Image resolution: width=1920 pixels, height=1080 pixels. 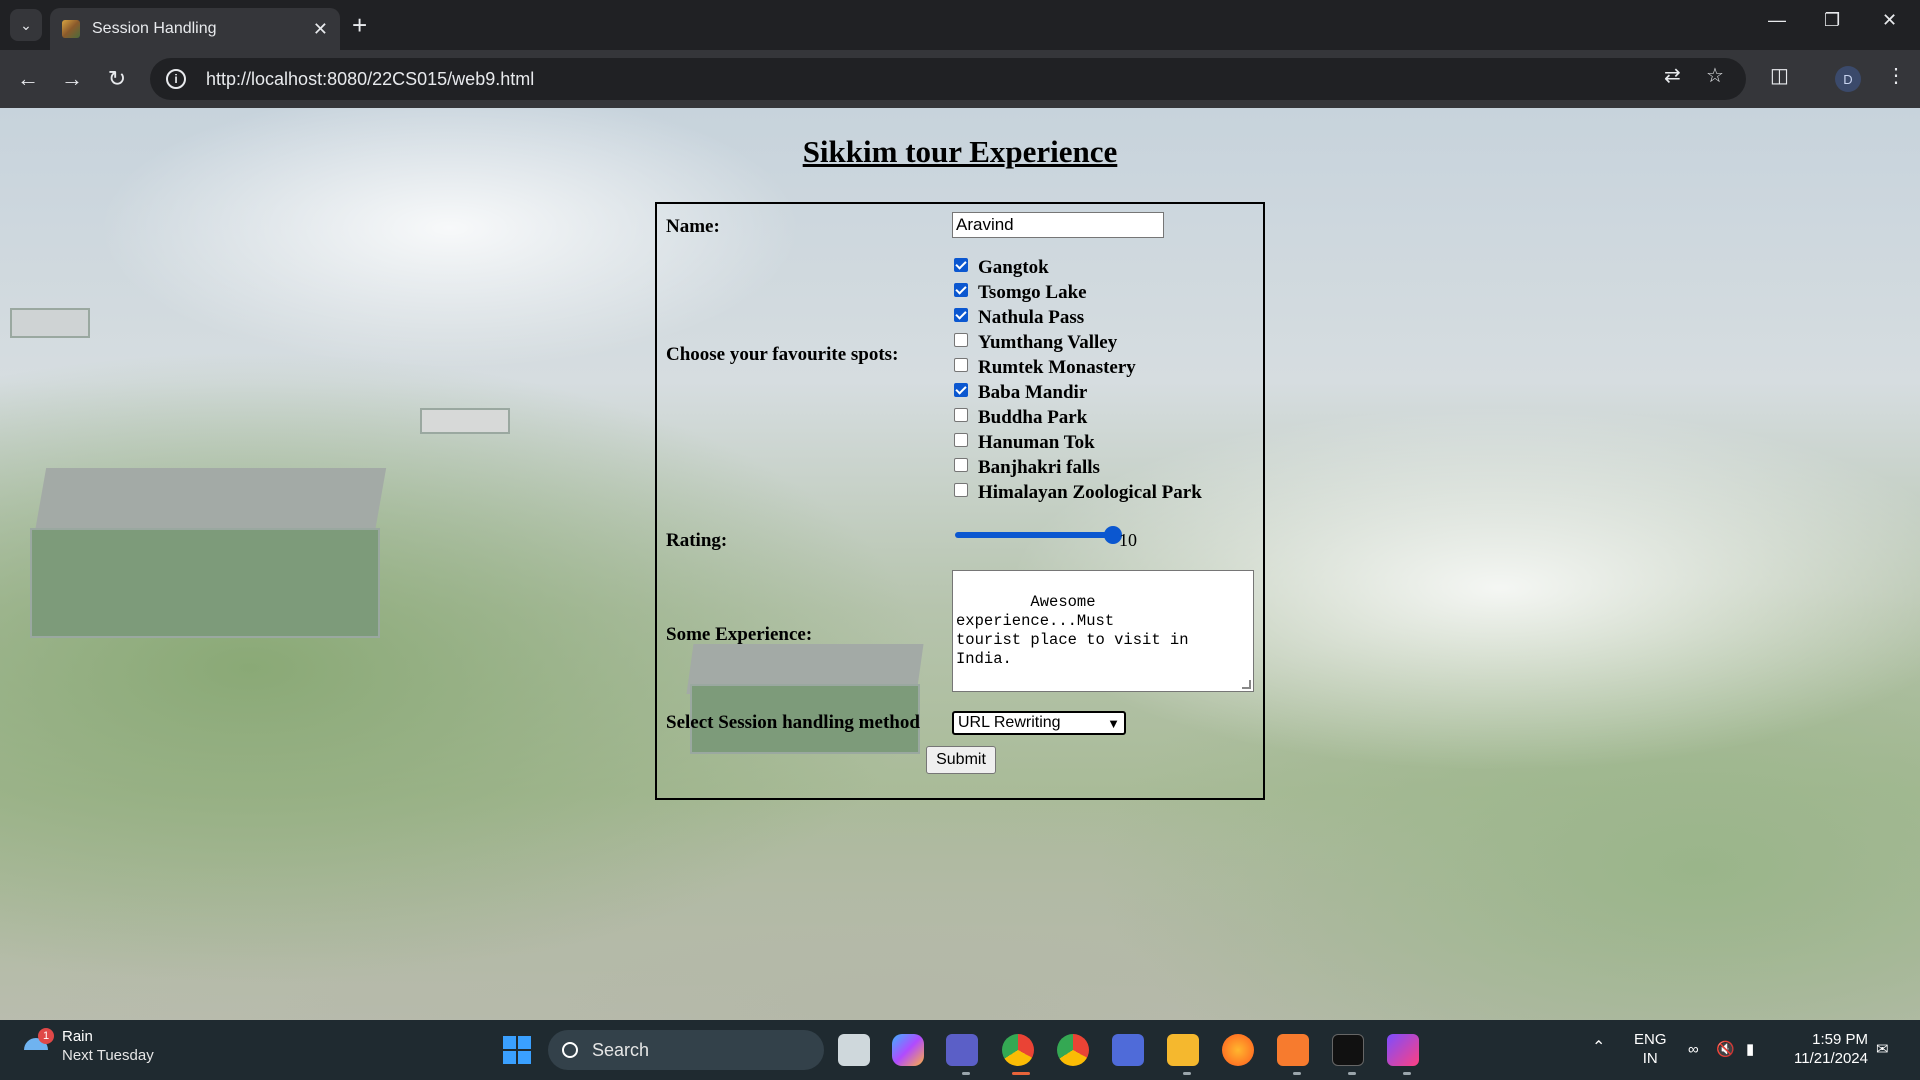 What do you see at coordinates (961, 760) in the screenshot?
I see `submit-button: Submit` at bounding box center [961, 760].